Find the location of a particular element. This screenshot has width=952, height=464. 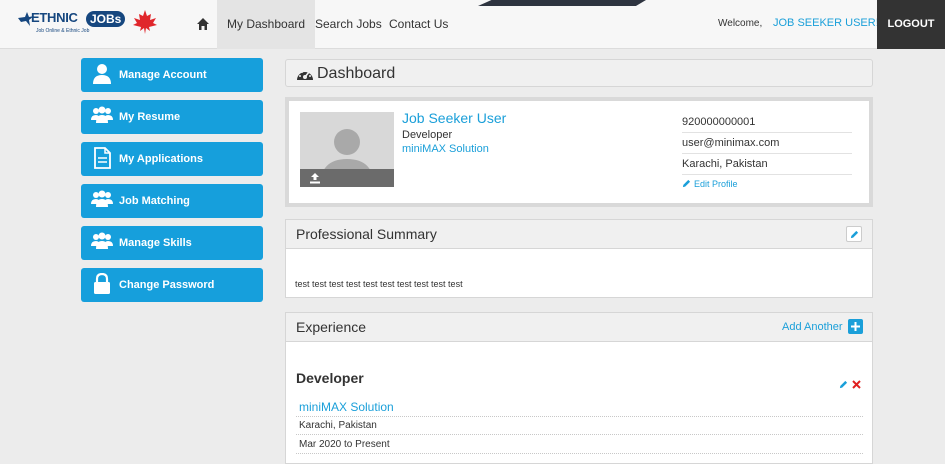

experience-period: Mar 2020 to Present is located at coordinates (579, 444).